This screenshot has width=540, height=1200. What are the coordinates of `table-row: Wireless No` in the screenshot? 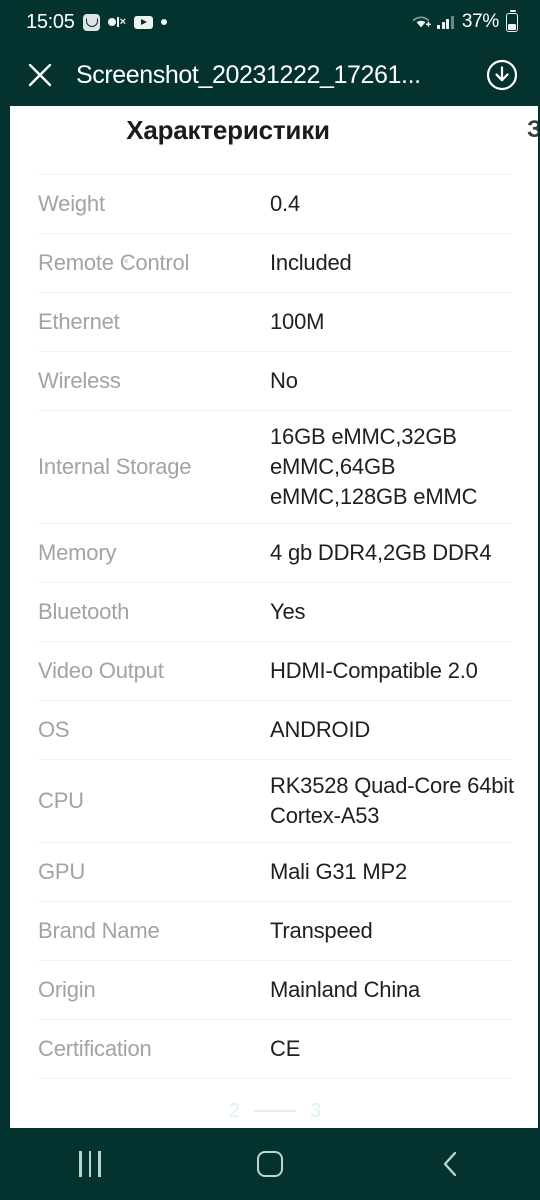 It's located at (275, 380).